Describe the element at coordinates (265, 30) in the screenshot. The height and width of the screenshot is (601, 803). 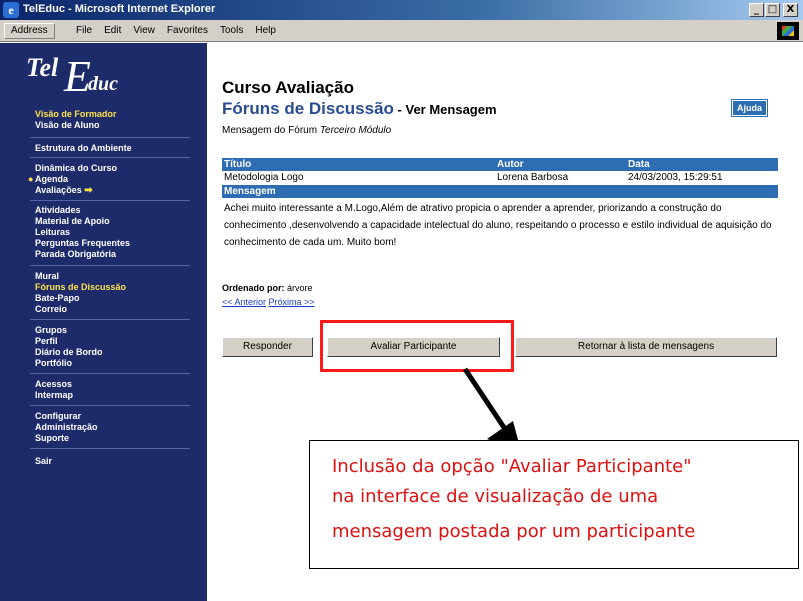
I see `menu-help: Help` at that location.